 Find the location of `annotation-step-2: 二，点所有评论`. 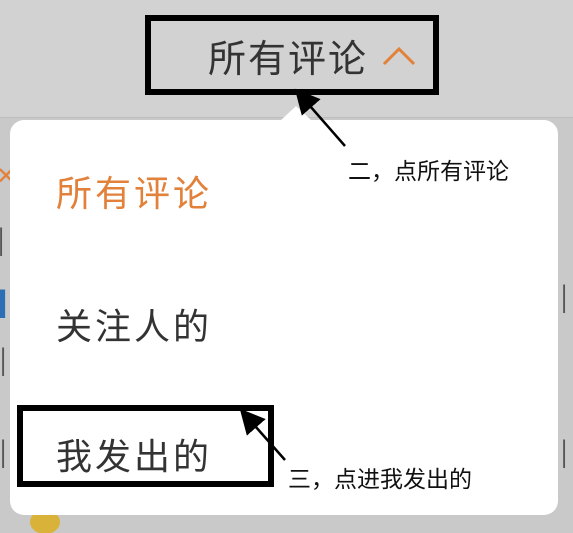

annotation-step-2: 二，点所有评论 is located at coordinates (428, 172).